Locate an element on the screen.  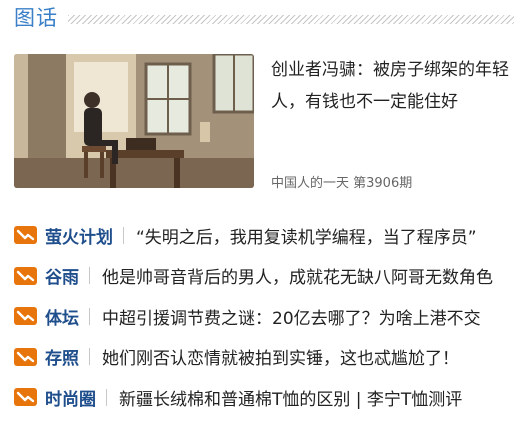
section-title: 图话 is located at coordinates (36, 18).